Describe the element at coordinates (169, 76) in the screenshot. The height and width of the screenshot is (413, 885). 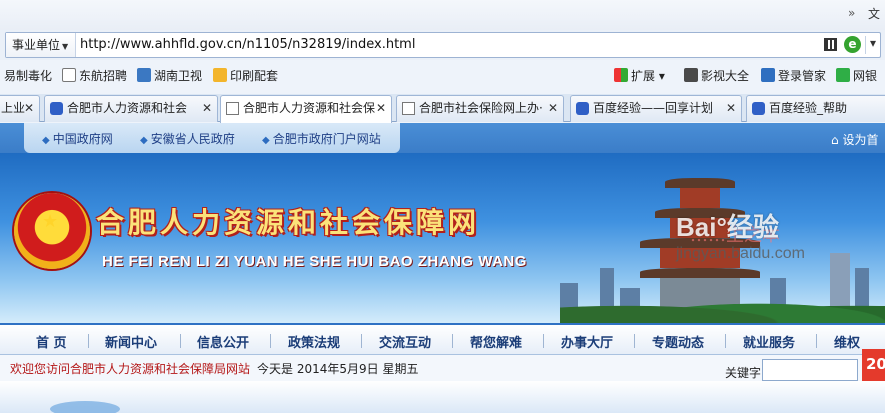
I see `favorite-item: 湖南卫视` at that location.